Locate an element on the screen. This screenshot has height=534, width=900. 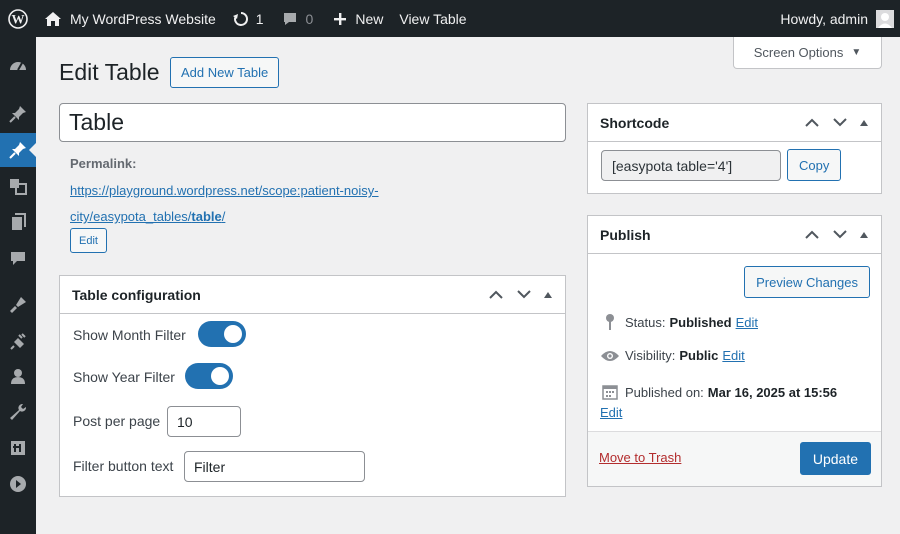
move-to-trash-link: Move to Trash is located at coordinates (640, 457).